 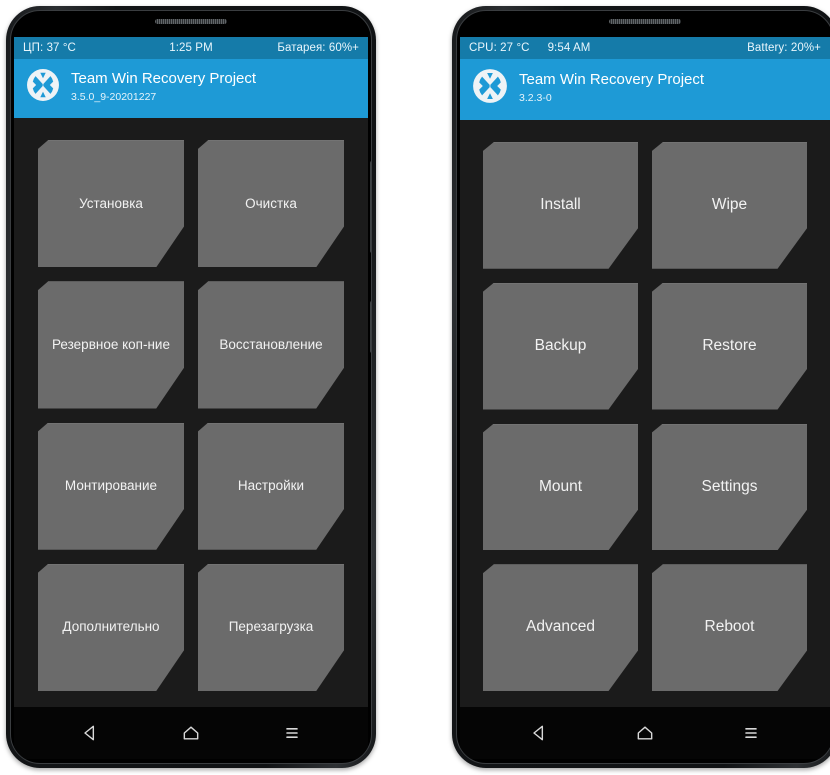 What do you see at coordinates (645, 48) in the screenshot?
I see `status-bar-right: CPU: 27 °C 9:54 AM Battery: 20%+` at bounding box center [645, 48].